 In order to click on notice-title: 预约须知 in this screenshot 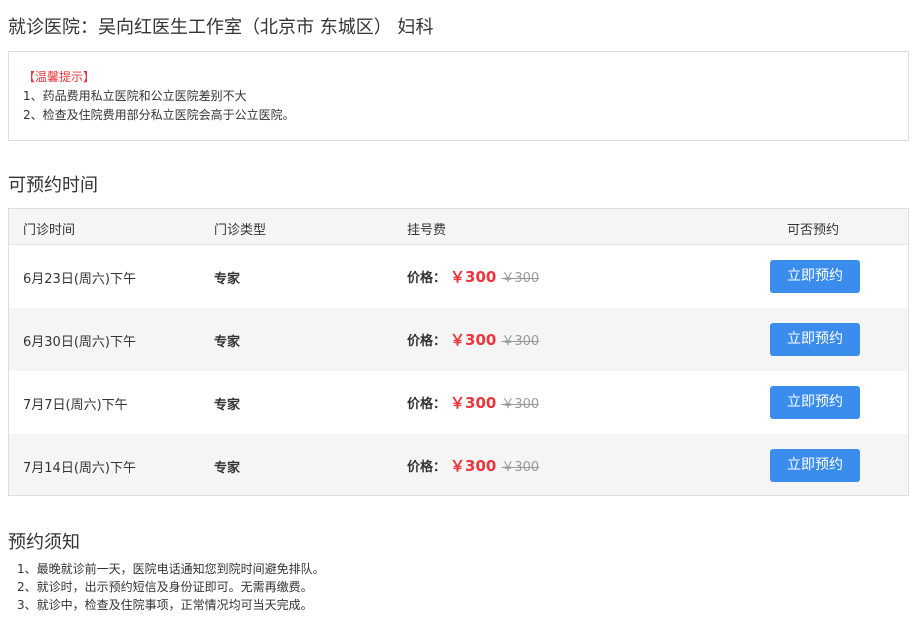, I will do `click(44, 542)`.